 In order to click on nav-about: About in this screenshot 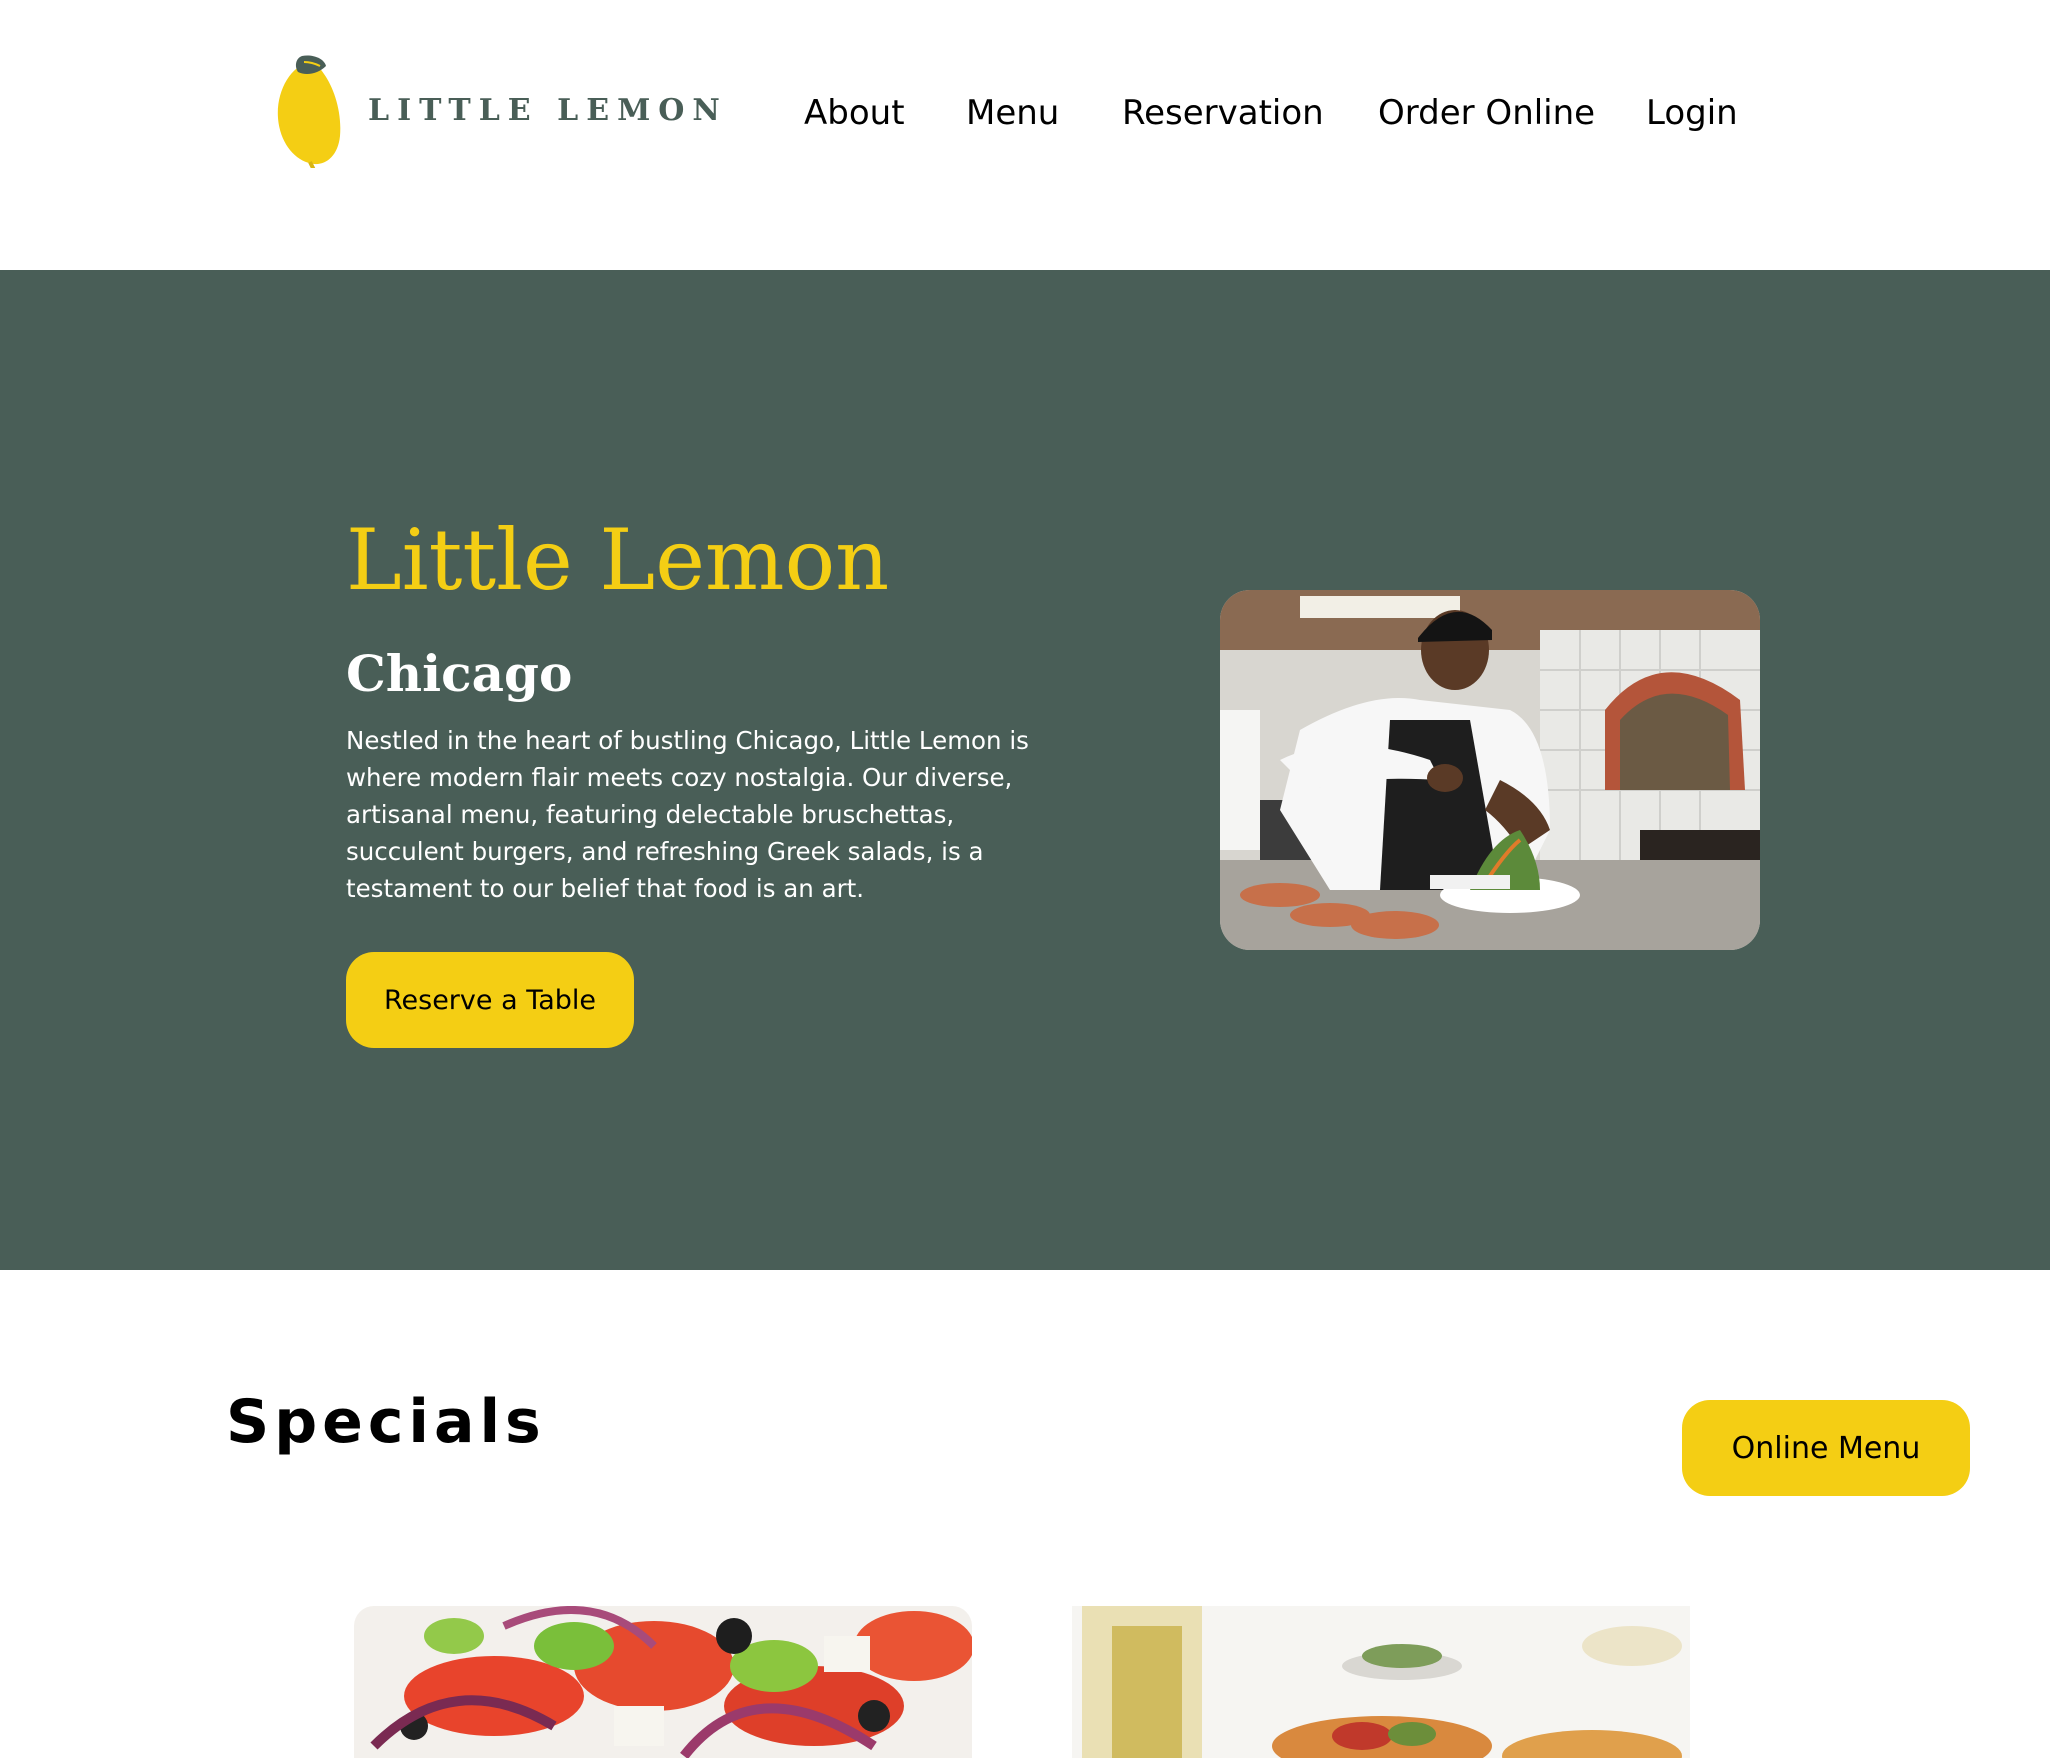, I will do `click(854, 113)`.